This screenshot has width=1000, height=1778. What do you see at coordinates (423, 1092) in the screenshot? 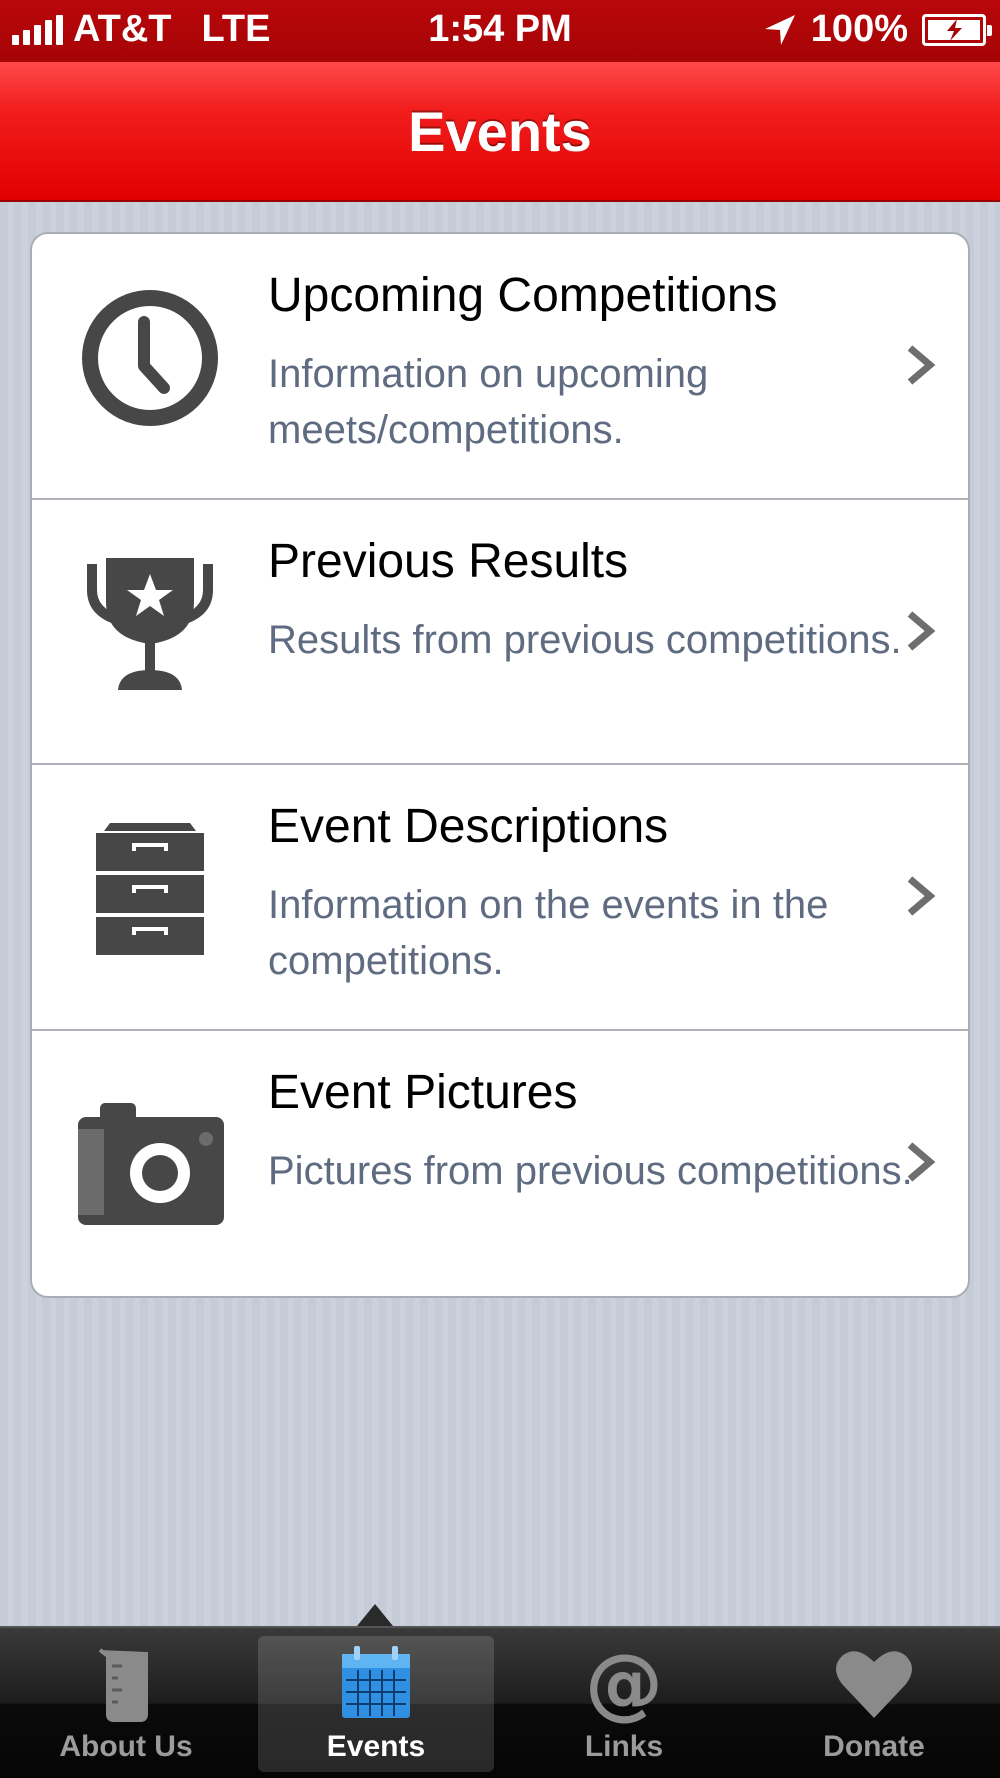
I see `row-title: Event Pictures` at bounding box center [423, 1092].